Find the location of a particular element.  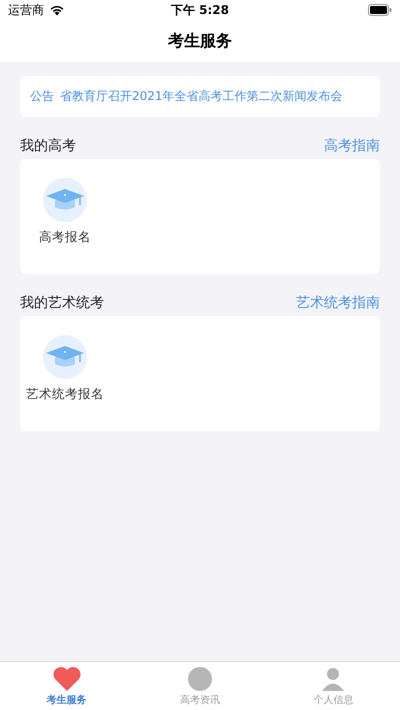

tab: 高考资讯 is located at coordinates (200, 686).